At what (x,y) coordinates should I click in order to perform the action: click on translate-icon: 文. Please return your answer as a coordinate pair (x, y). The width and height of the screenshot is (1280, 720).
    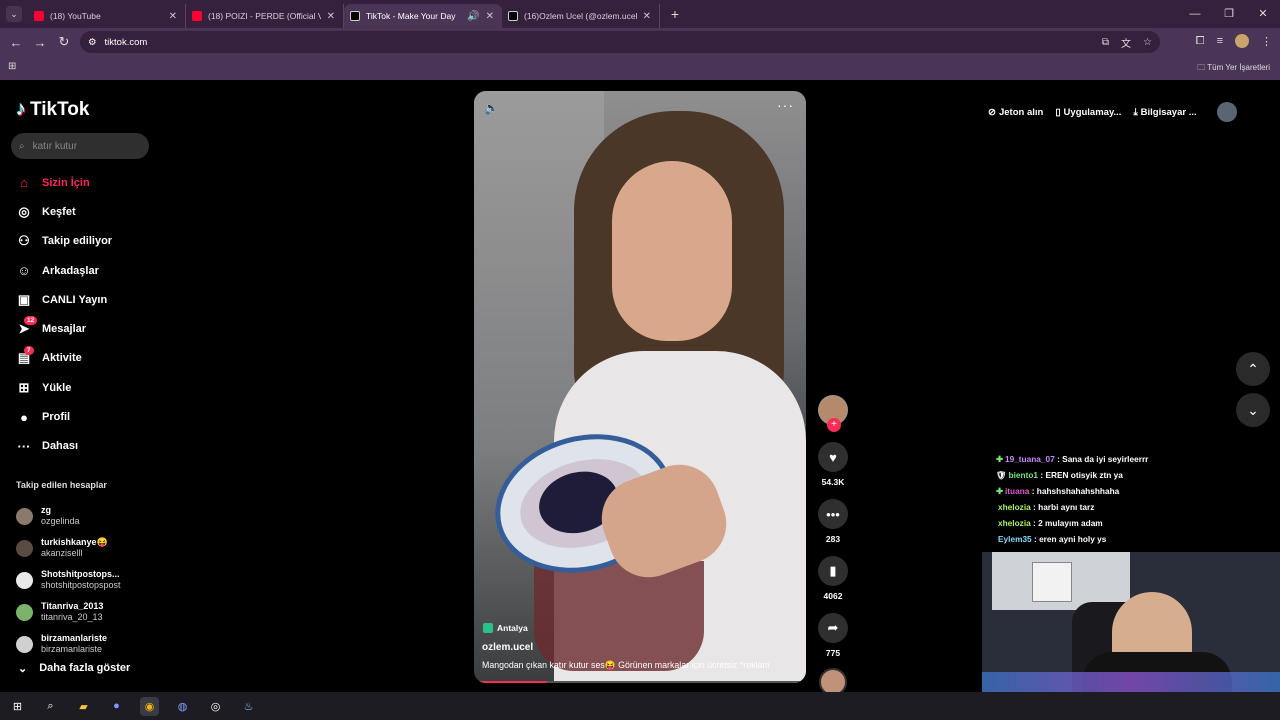
    Looking at the image, I should click on (1126, 42).